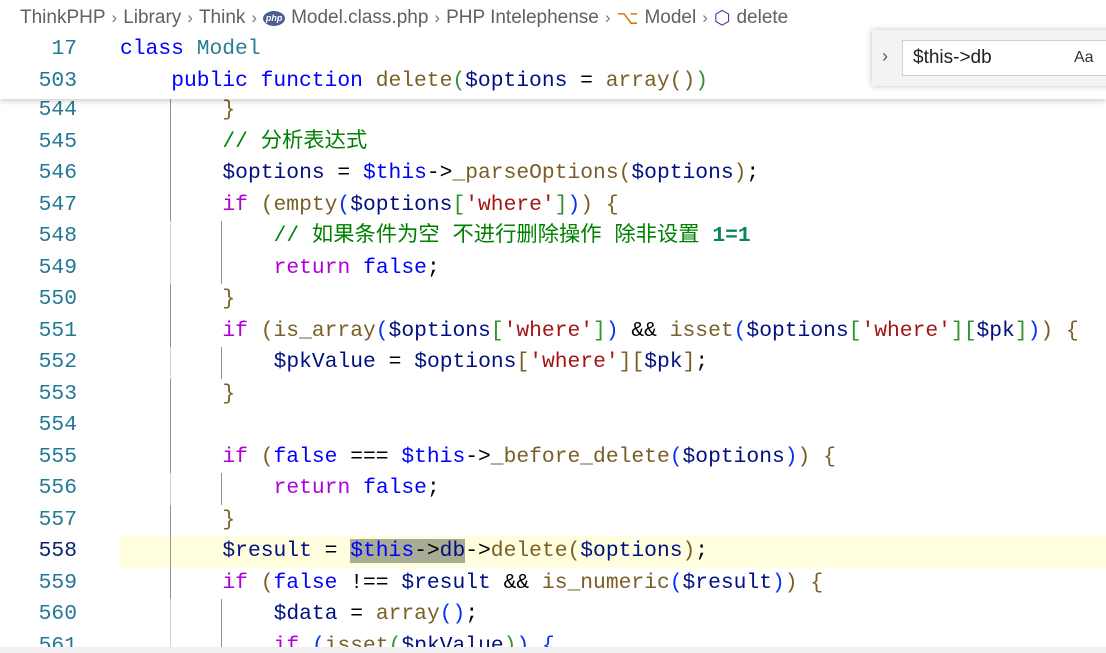  What do you see at coordinates (359, 18) in the screenshot?
I see `breadcrumb-item: Model.class.php` at bounding box center [359, 18].